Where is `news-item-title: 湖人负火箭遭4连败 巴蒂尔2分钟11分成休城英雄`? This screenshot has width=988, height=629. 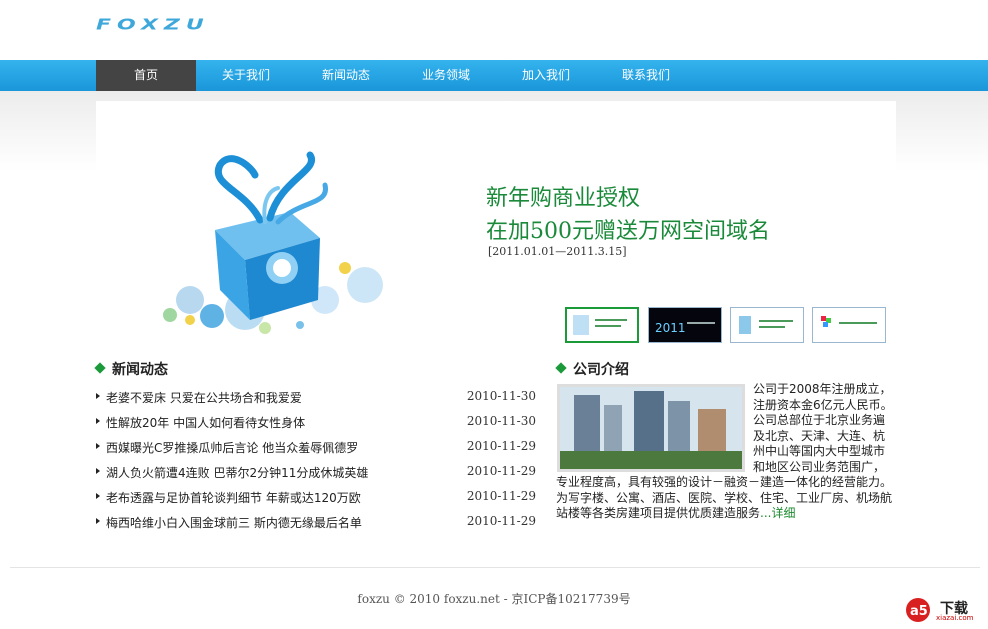 news-item-title: 湖人负火箭遭4连败 巴蒂尔2分钟11分成休城英雄 is located at coordinates (237, 472).